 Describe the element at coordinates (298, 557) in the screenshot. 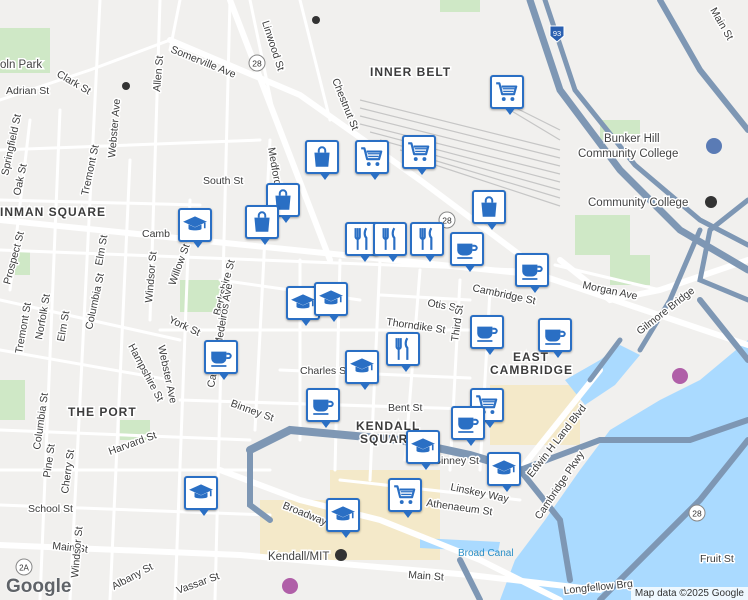

I see `transit-label-kendall-mit: Kendall/MIT` at that location.